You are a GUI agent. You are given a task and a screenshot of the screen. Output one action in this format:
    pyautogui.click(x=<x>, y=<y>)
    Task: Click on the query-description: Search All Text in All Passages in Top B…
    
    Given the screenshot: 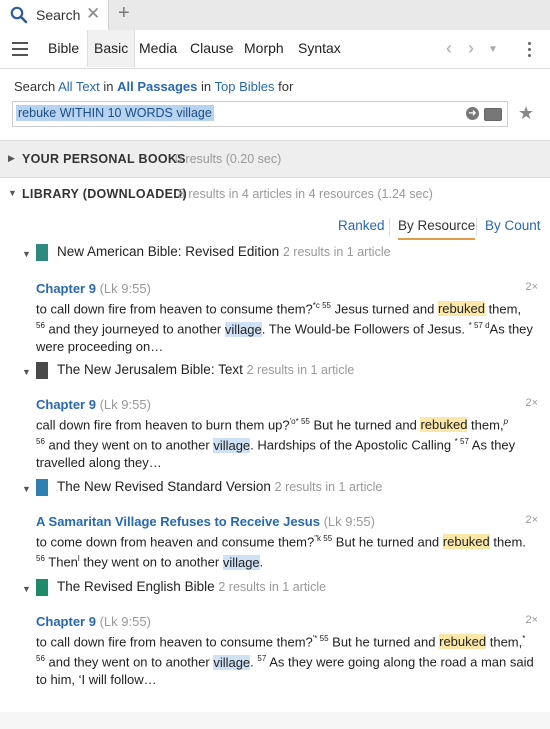 What is the action you would take?
    pyautogui.click(x=153, y=86)
    